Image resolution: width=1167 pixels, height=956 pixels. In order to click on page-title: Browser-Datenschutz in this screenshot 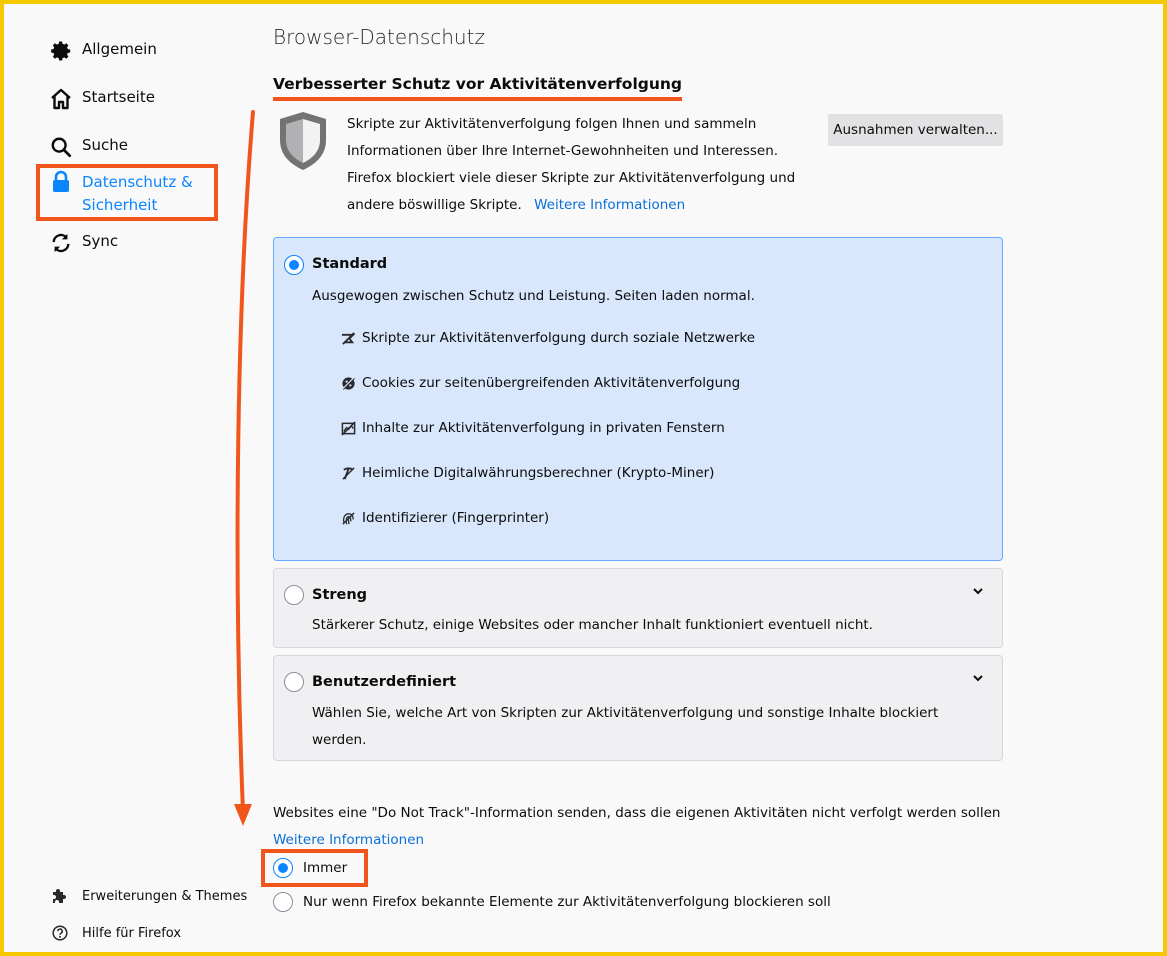, I will do `click(379, 37)`.